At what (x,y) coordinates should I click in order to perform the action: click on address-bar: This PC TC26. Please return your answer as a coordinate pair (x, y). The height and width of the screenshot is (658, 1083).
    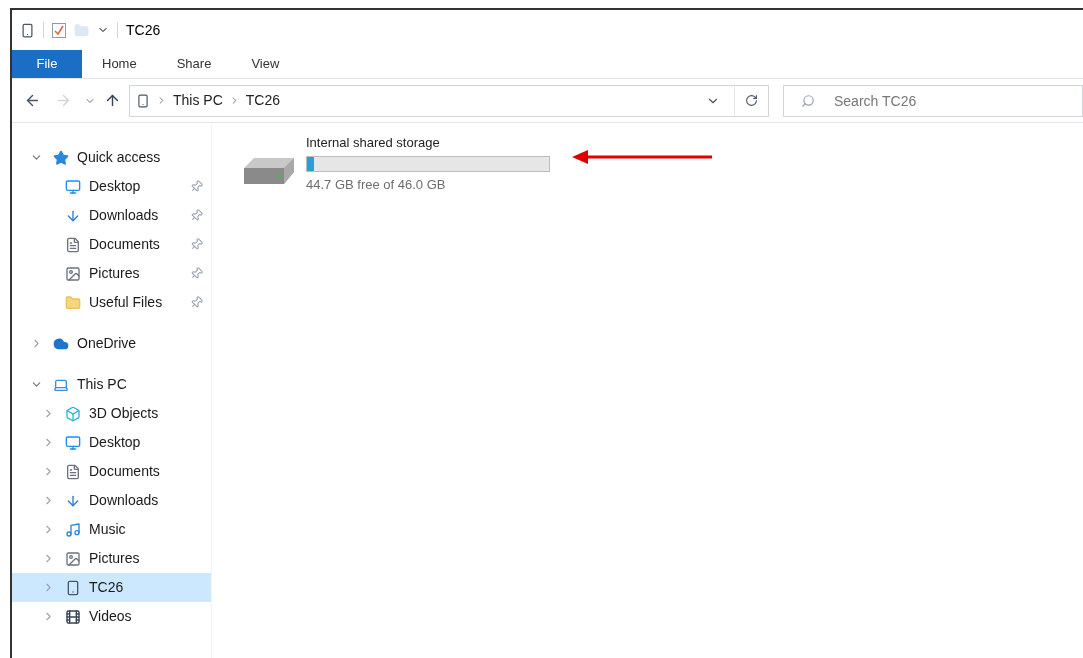
    Looking at the image, I should click on (449, 100).